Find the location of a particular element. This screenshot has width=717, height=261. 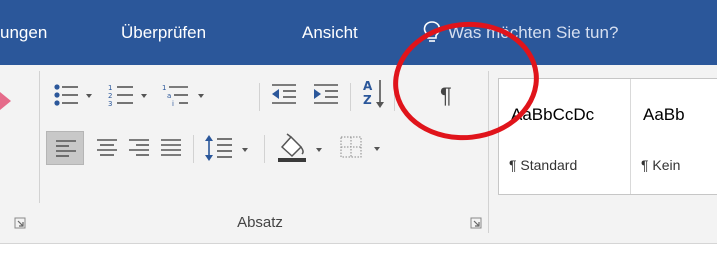

svg-text: 2 is located at coordinates (110, 96).